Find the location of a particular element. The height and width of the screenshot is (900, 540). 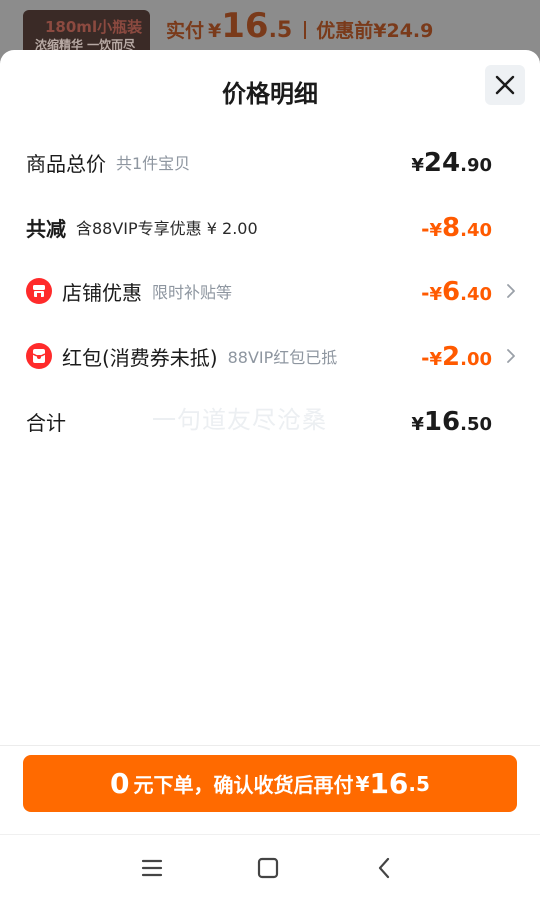

background-price: 实付 ¥16.5 优惠前¥24.9 is located at coordinates (299, 26).